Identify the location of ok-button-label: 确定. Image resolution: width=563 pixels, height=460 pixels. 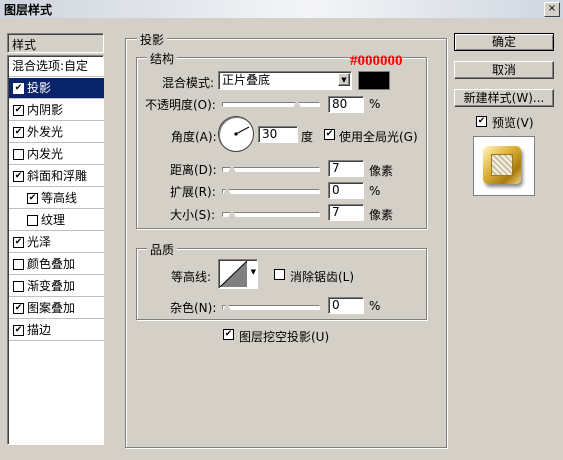
(503, 42).